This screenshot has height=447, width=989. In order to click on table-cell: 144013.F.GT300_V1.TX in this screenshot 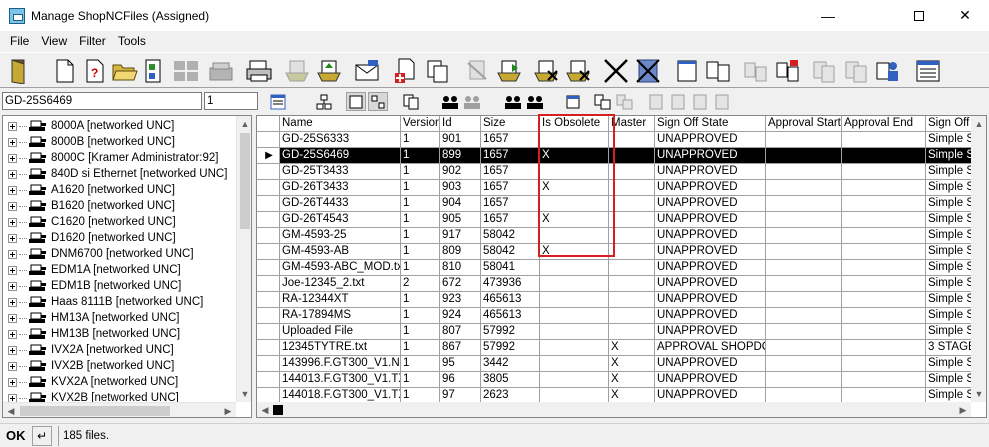, I will do `click(340, 380)`.